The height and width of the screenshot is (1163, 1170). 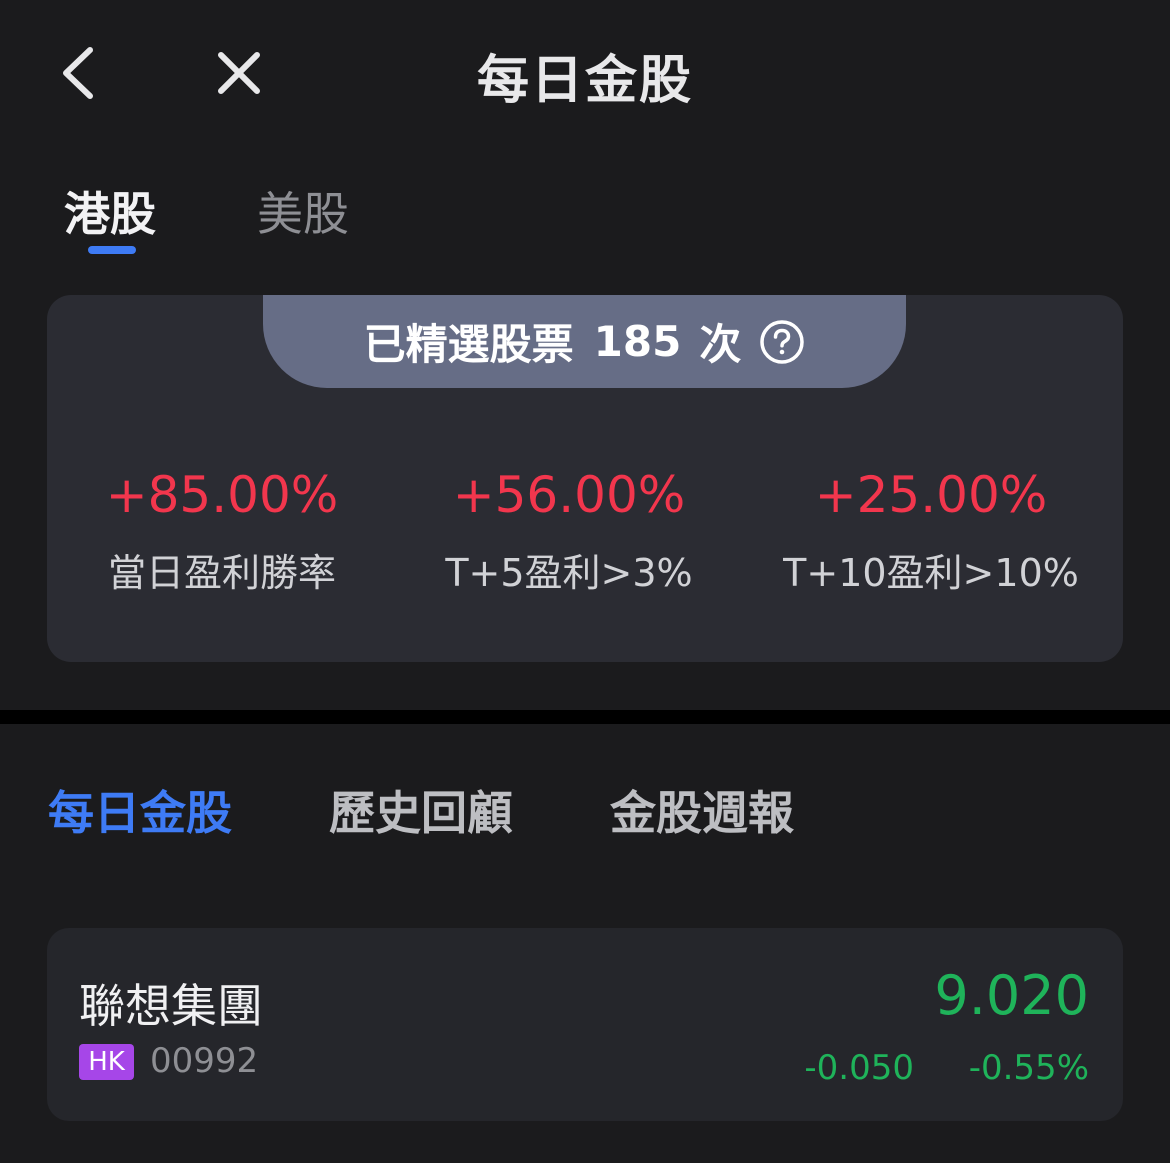 I want to click on selection-count-prefix: 已精選股票, so click(x=468, y=344).